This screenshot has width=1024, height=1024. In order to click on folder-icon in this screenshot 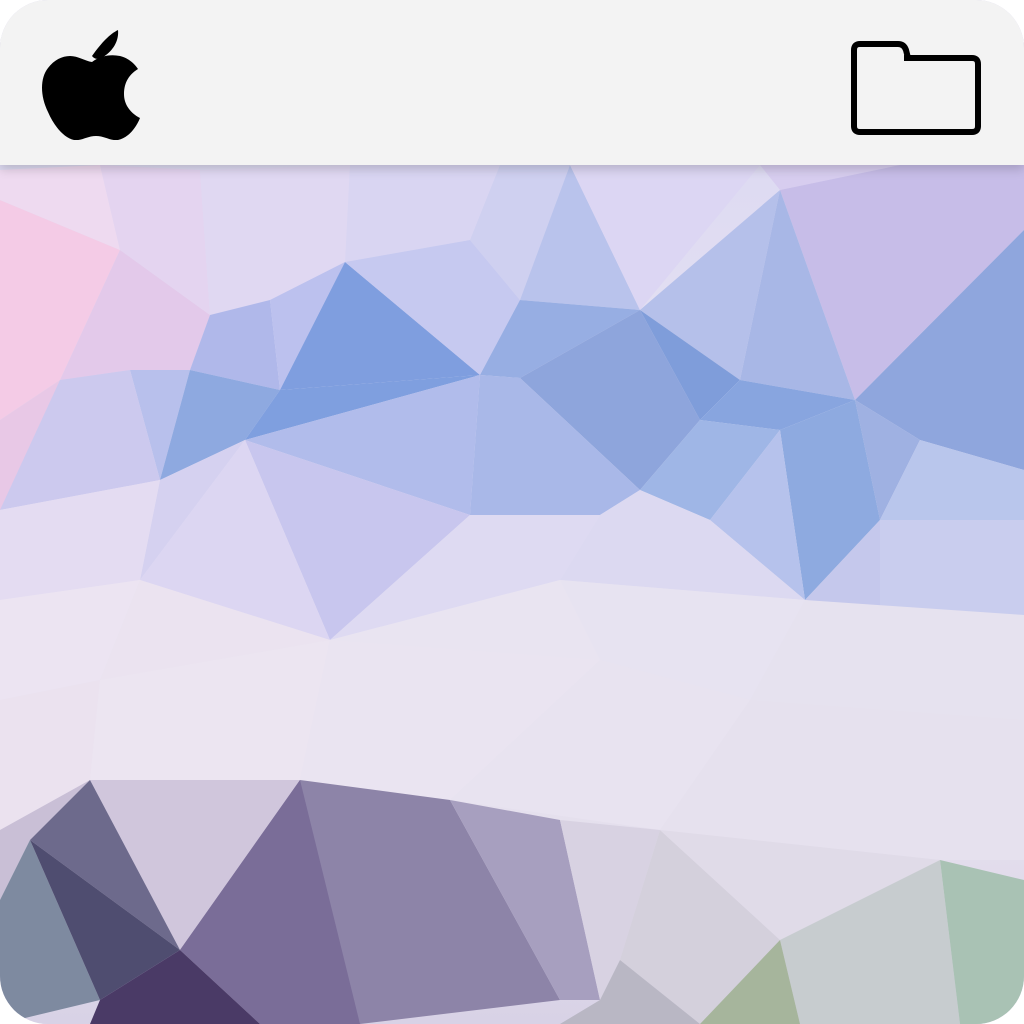, I will do `click(914, 88)`.